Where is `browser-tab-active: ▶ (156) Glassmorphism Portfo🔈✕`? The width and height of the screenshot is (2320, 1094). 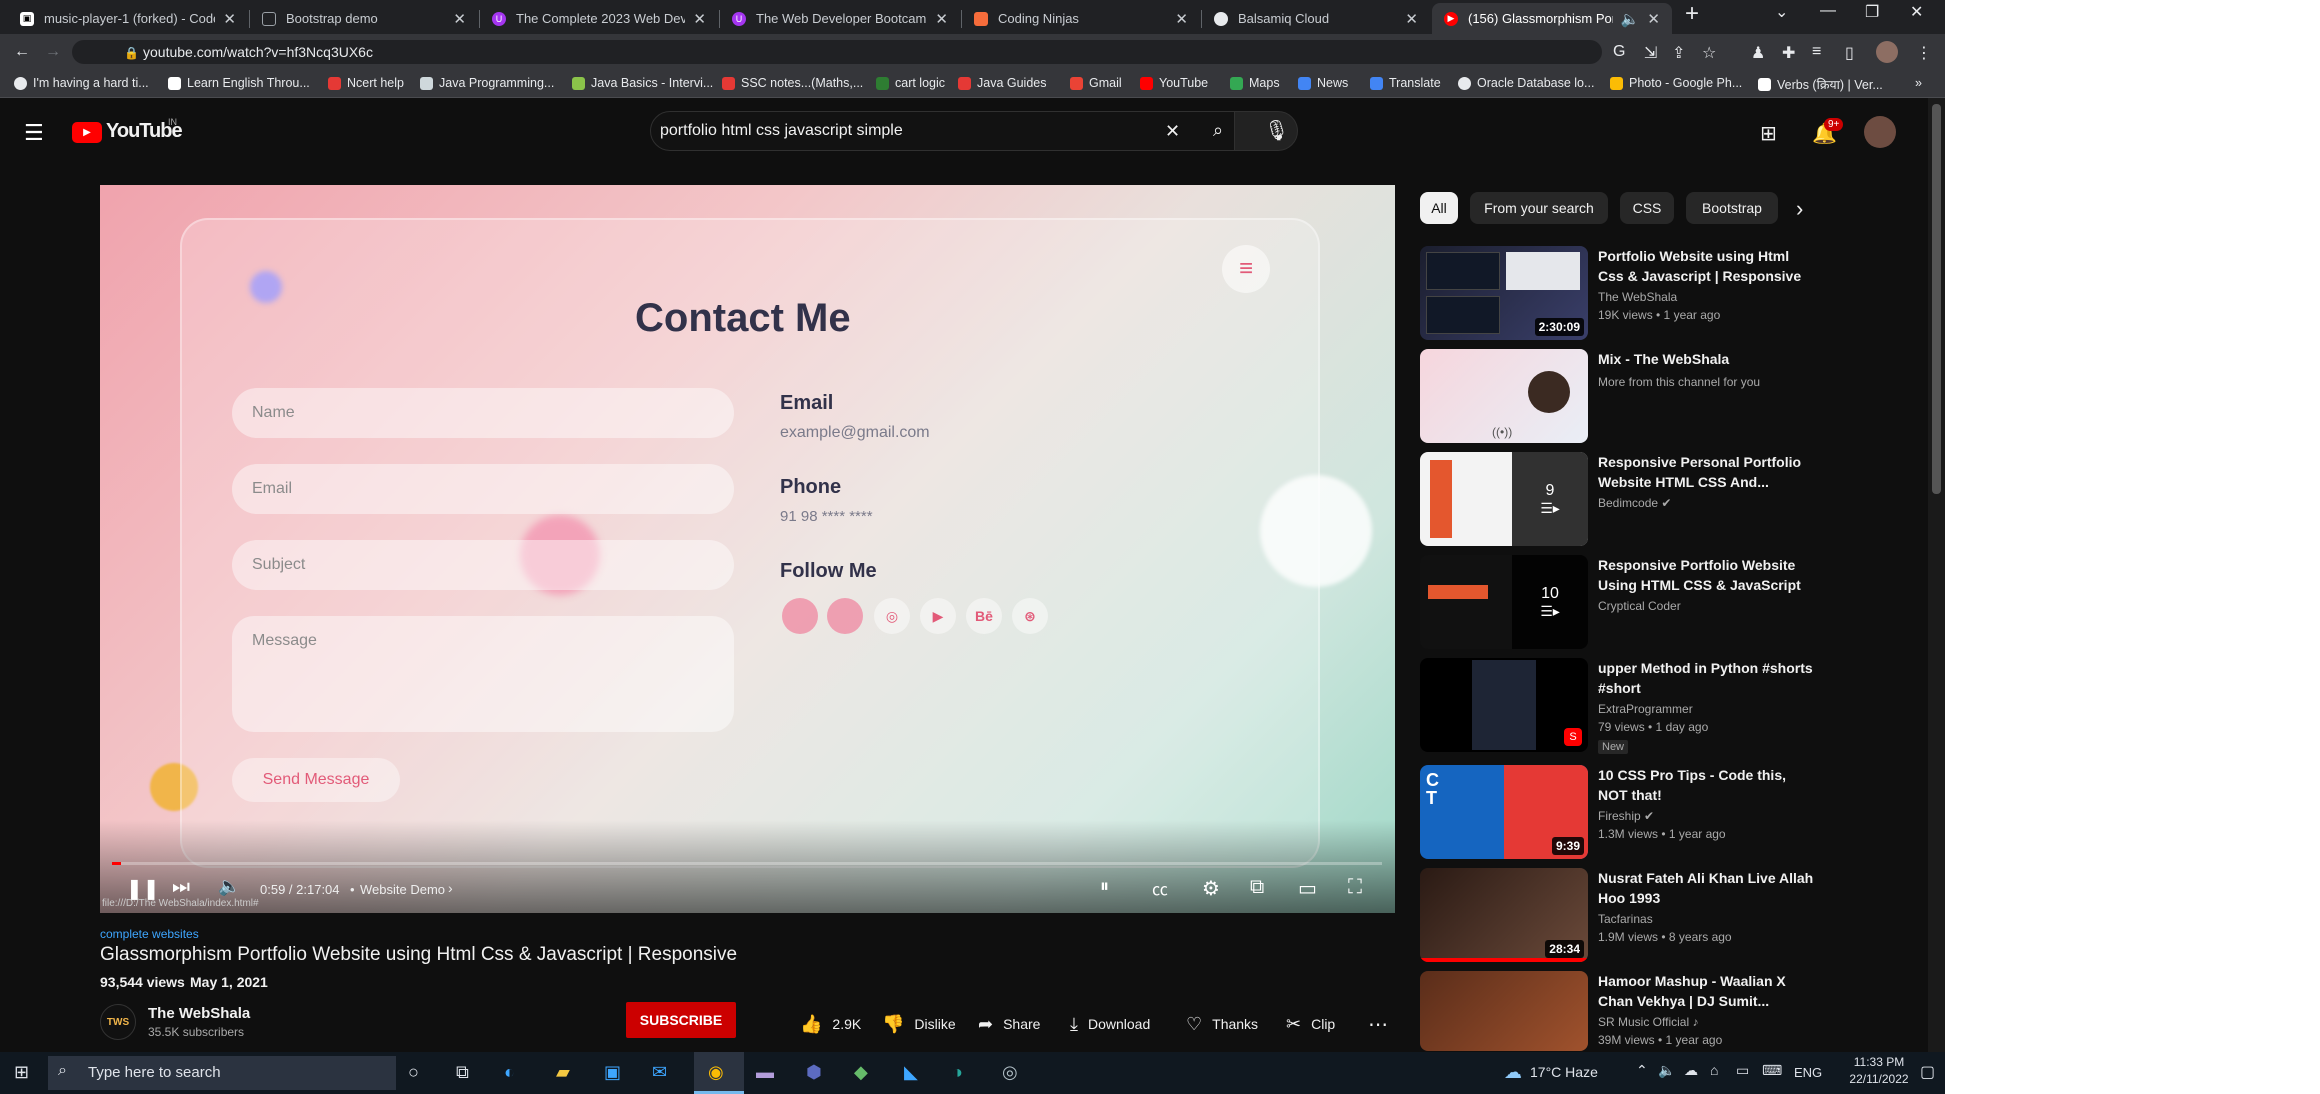 browser-tab-active: ▶ (156) Glassmorphism Portfo🔈✕ is located at coordinates (1552, 18).